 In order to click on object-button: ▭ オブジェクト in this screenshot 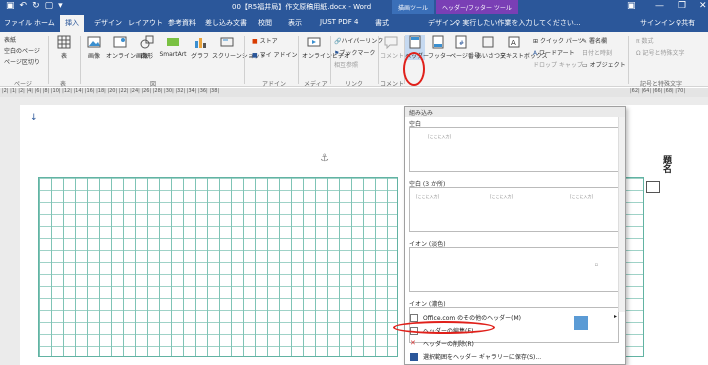, I will do `click(604, 64)`.